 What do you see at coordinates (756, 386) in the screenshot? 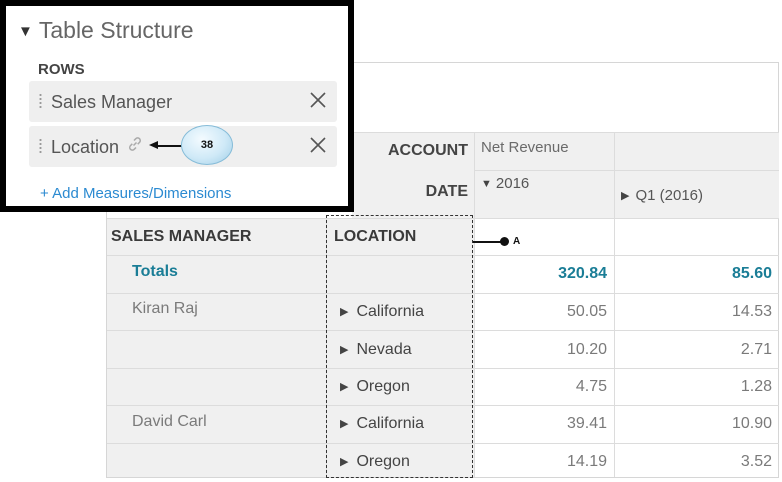
I see `value-q1: 1.28` at bounding box center [756, 386].